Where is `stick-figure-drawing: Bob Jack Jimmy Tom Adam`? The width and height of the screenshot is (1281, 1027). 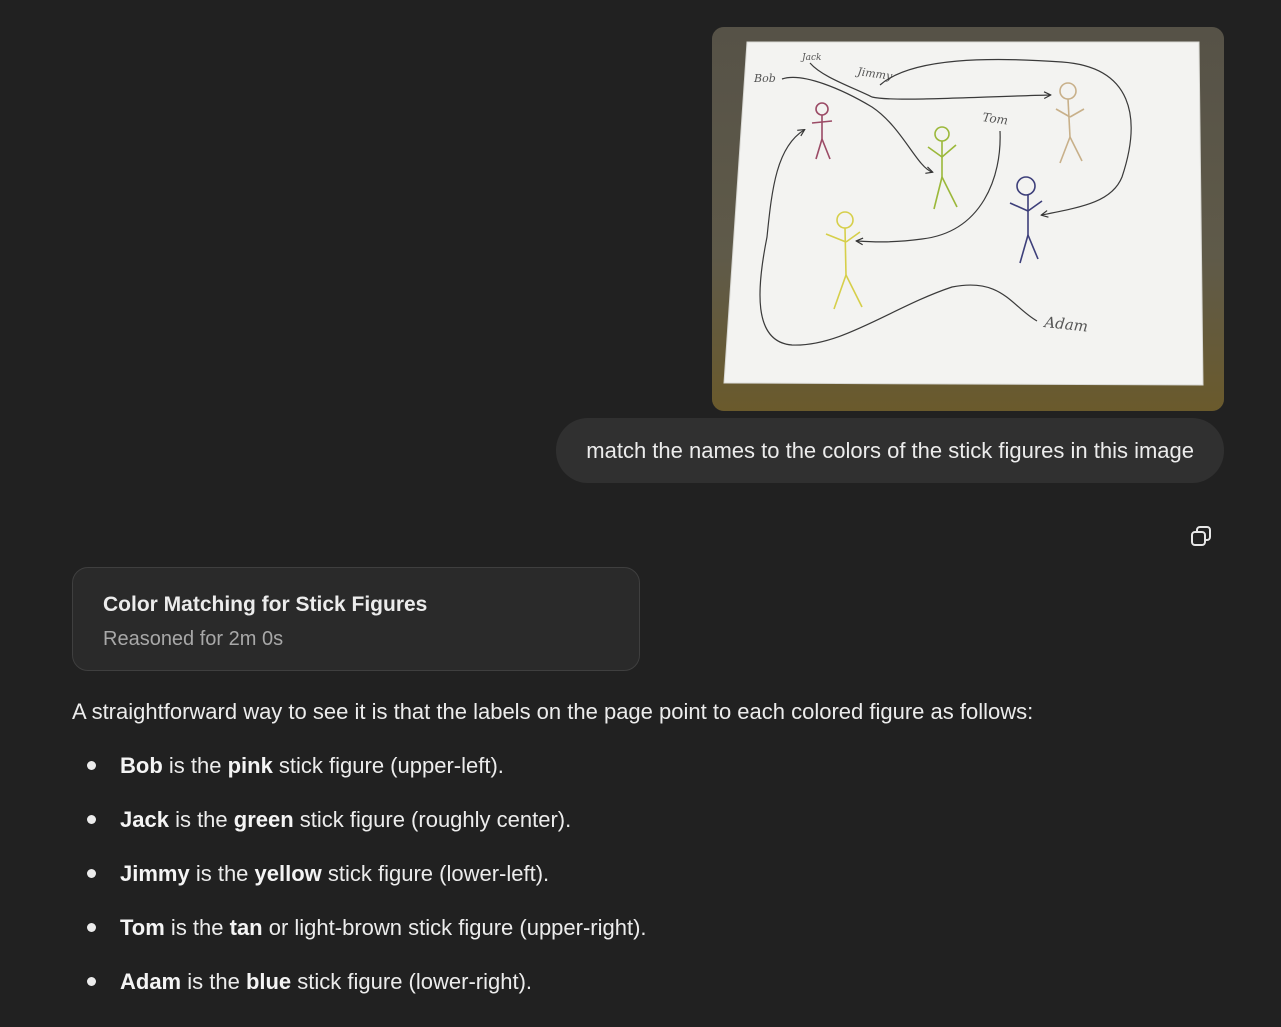 stick-figure-drawing: Bob Jack Jimmy Tom Adam is located at coordinates (968, 219).